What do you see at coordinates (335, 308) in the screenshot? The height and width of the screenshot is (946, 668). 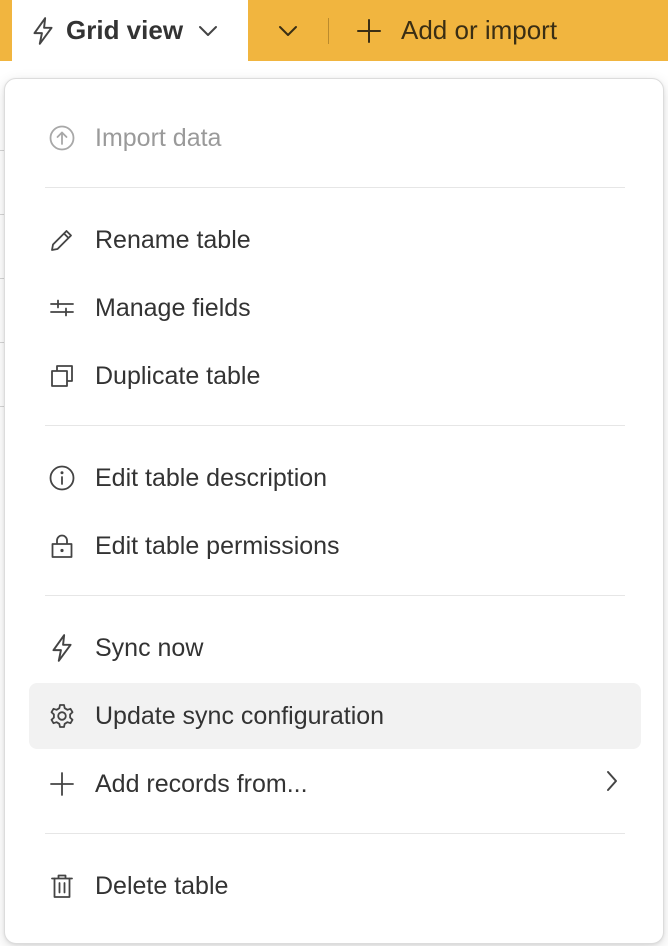 I see `menu-item-manage-fields: Manage fields` at bounding box center [335, 308].